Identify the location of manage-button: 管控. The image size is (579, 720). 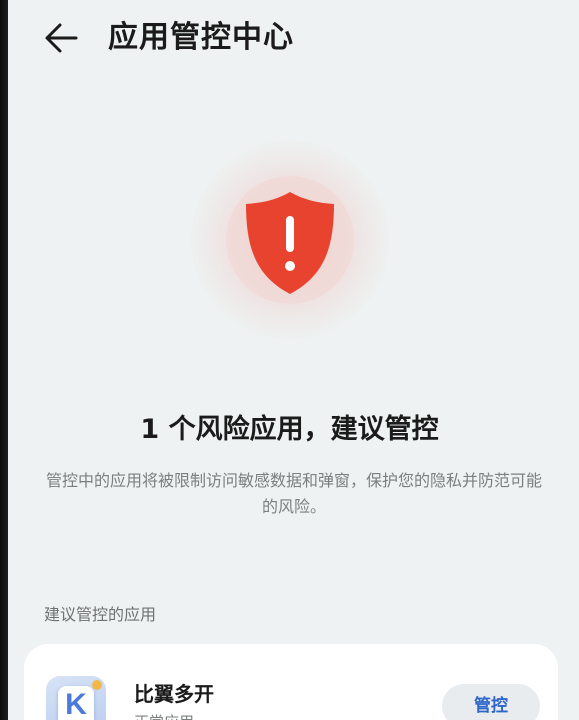
(491, 702).